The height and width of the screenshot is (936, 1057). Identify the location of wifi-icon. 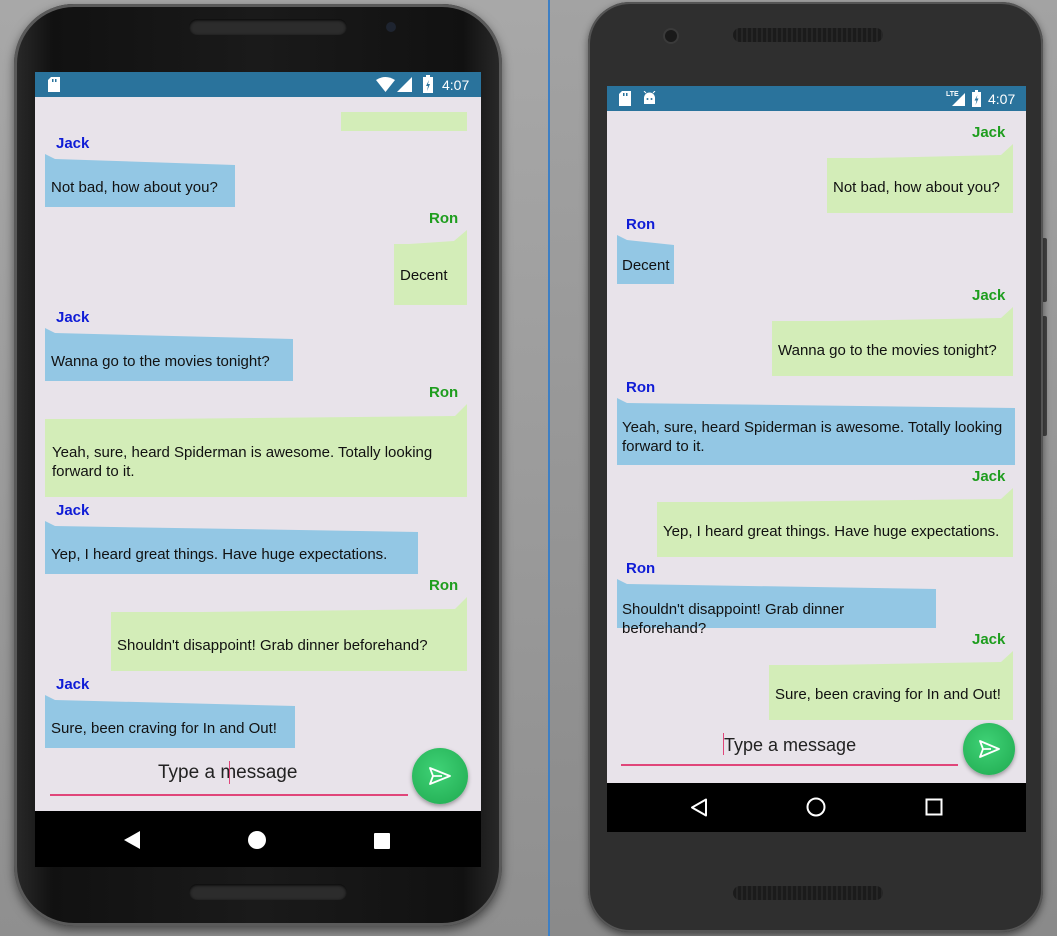
(385, 84).